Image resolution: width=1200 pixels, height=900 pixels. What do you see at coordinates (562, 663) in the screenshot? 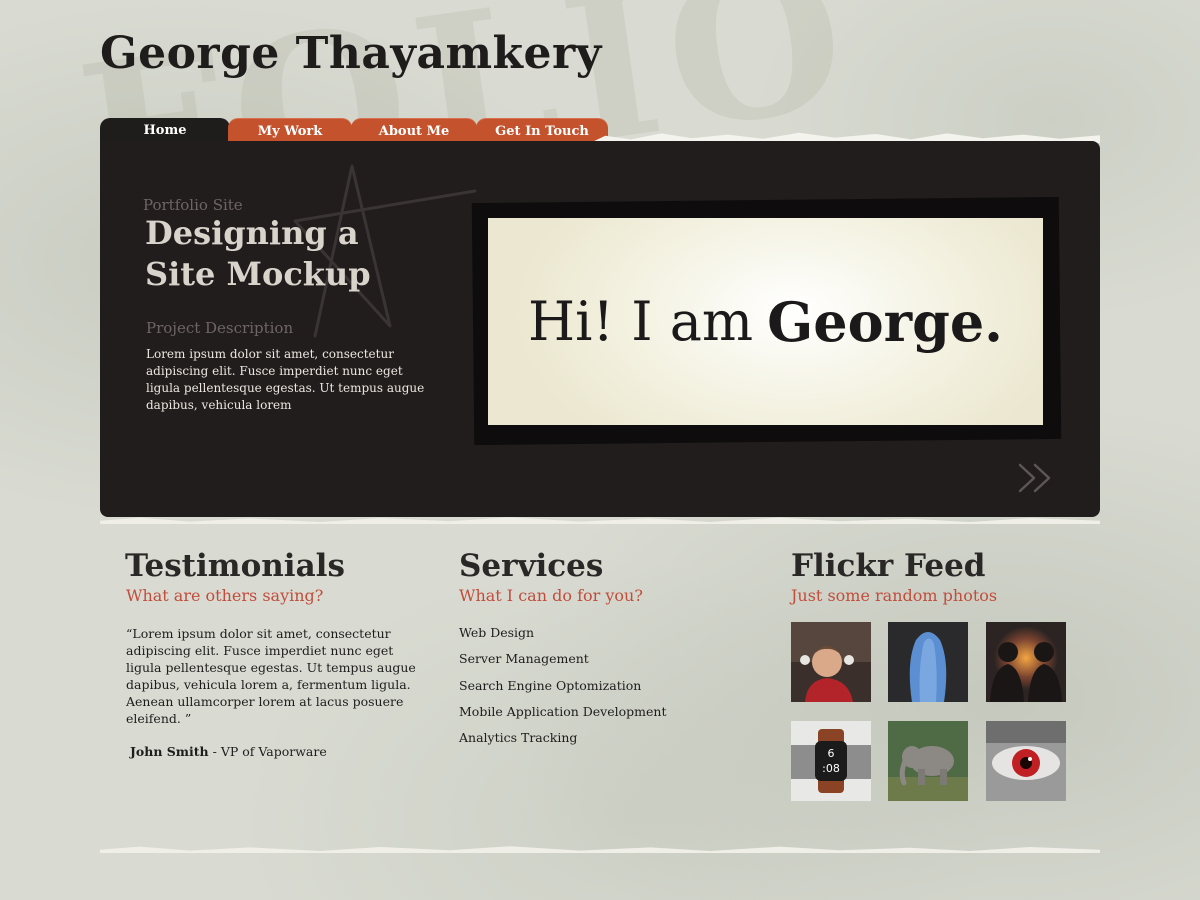
I see `service-server-management: Server Management` at bounding box center [562, 663].